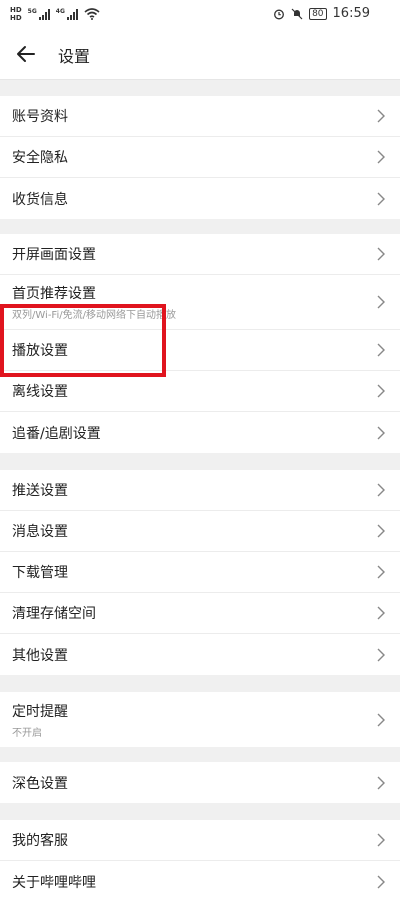 This screenshot has height=902, width=400. I want to click on settings-row-playback: 播放设置, so click(200, 350).